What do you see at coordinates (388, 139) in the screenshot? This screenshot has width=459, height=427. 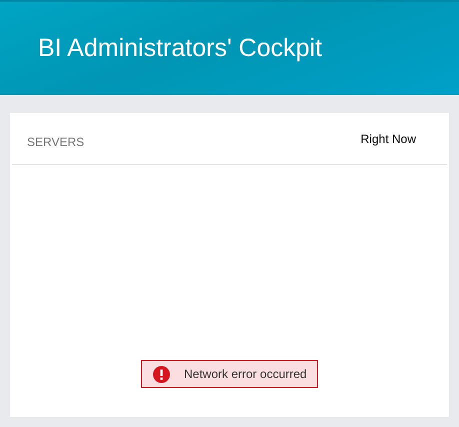 I see `time-range-label: Right Now` at bounding box center [388, 139].